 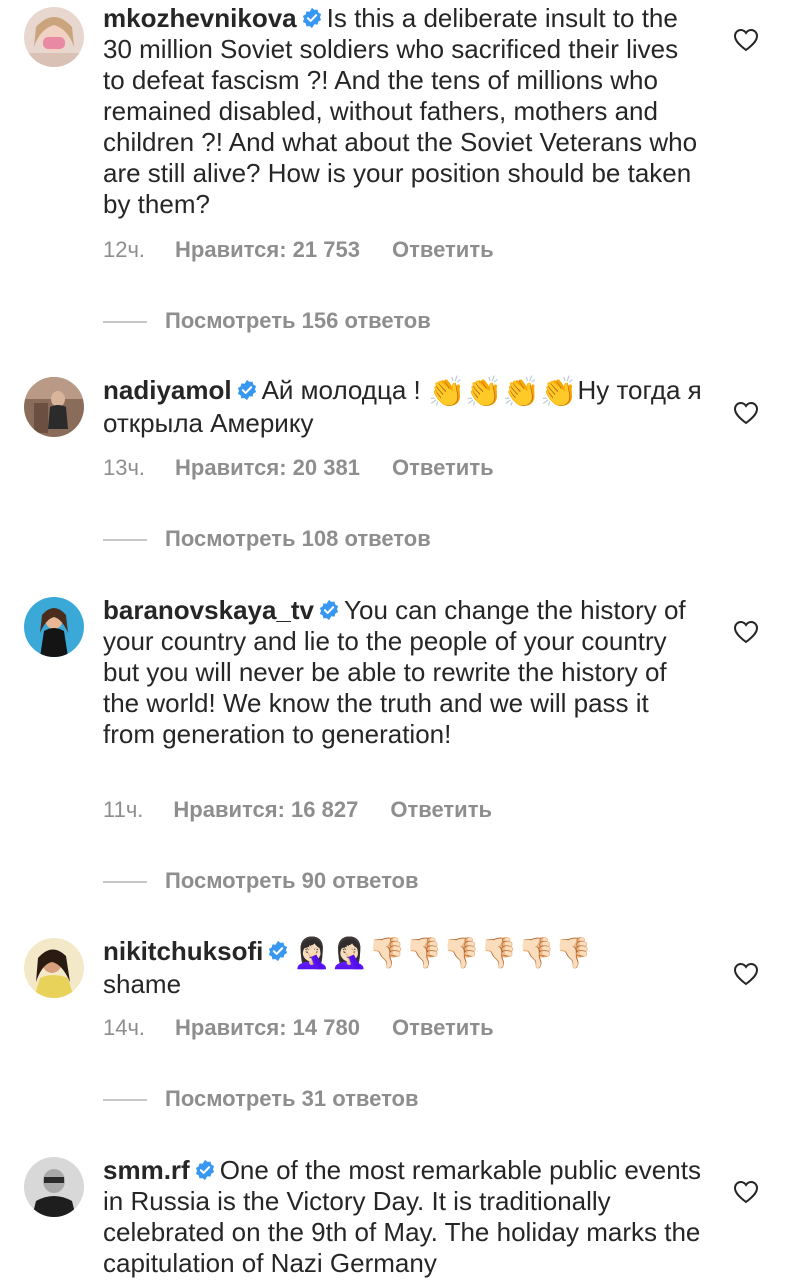 I want to click on comment-meta: 13ч. Нравится: 20 381 Ответить, so click(x=298, y=468).